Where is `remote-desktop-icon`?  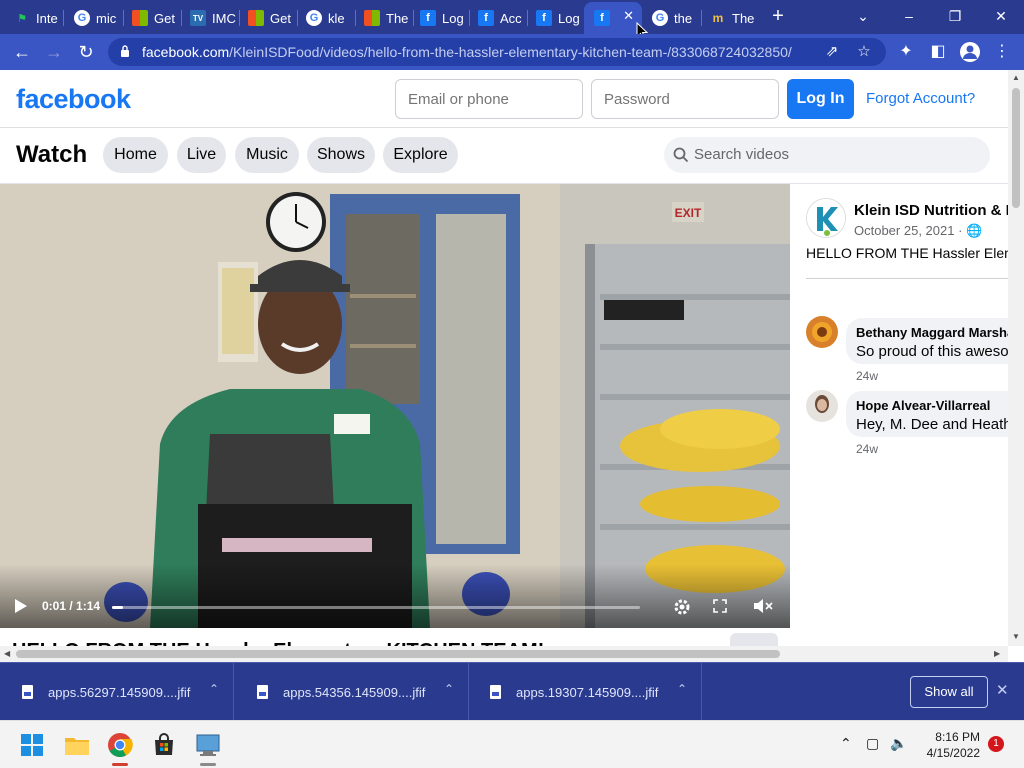
remote-desktop-icon is located at coordinates (208, 745).